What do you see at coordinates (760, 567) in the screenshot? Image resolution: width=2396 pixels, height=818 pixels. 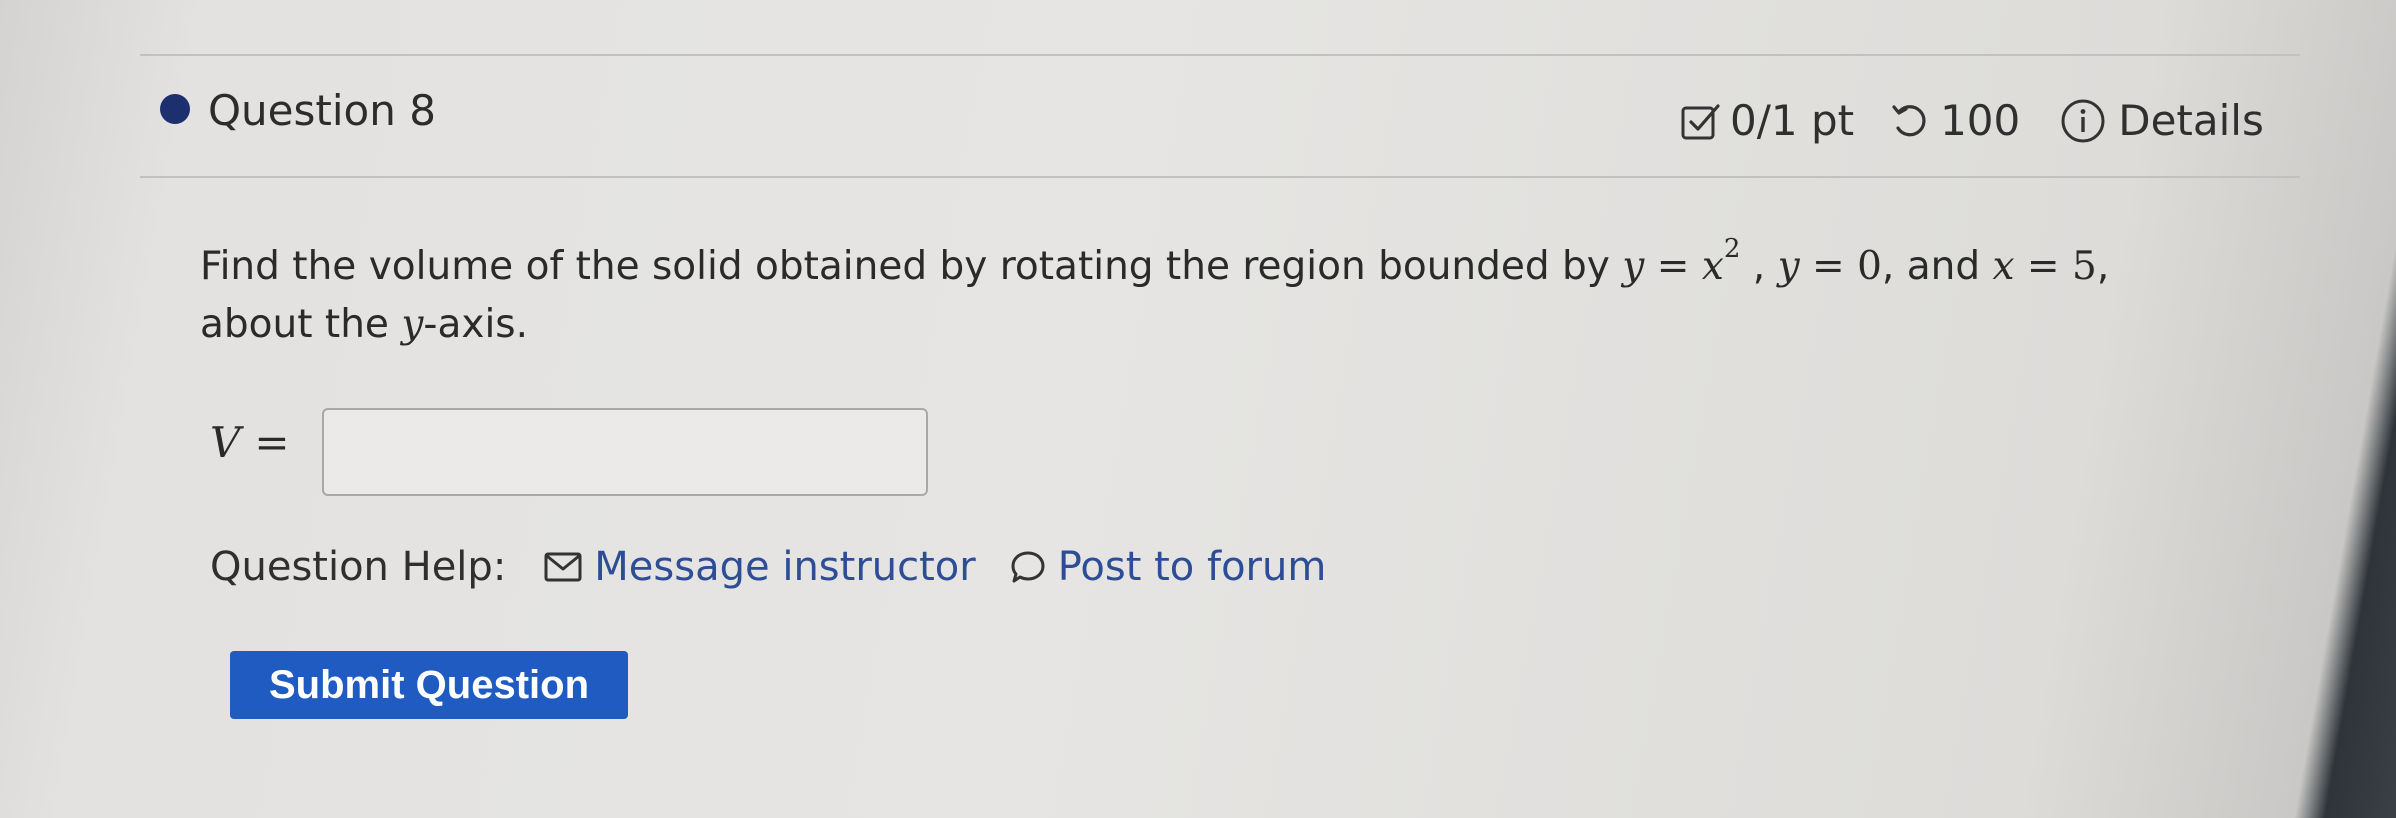 I see `message-instructor-link: Message instructor` at bounding box center [760, 567].